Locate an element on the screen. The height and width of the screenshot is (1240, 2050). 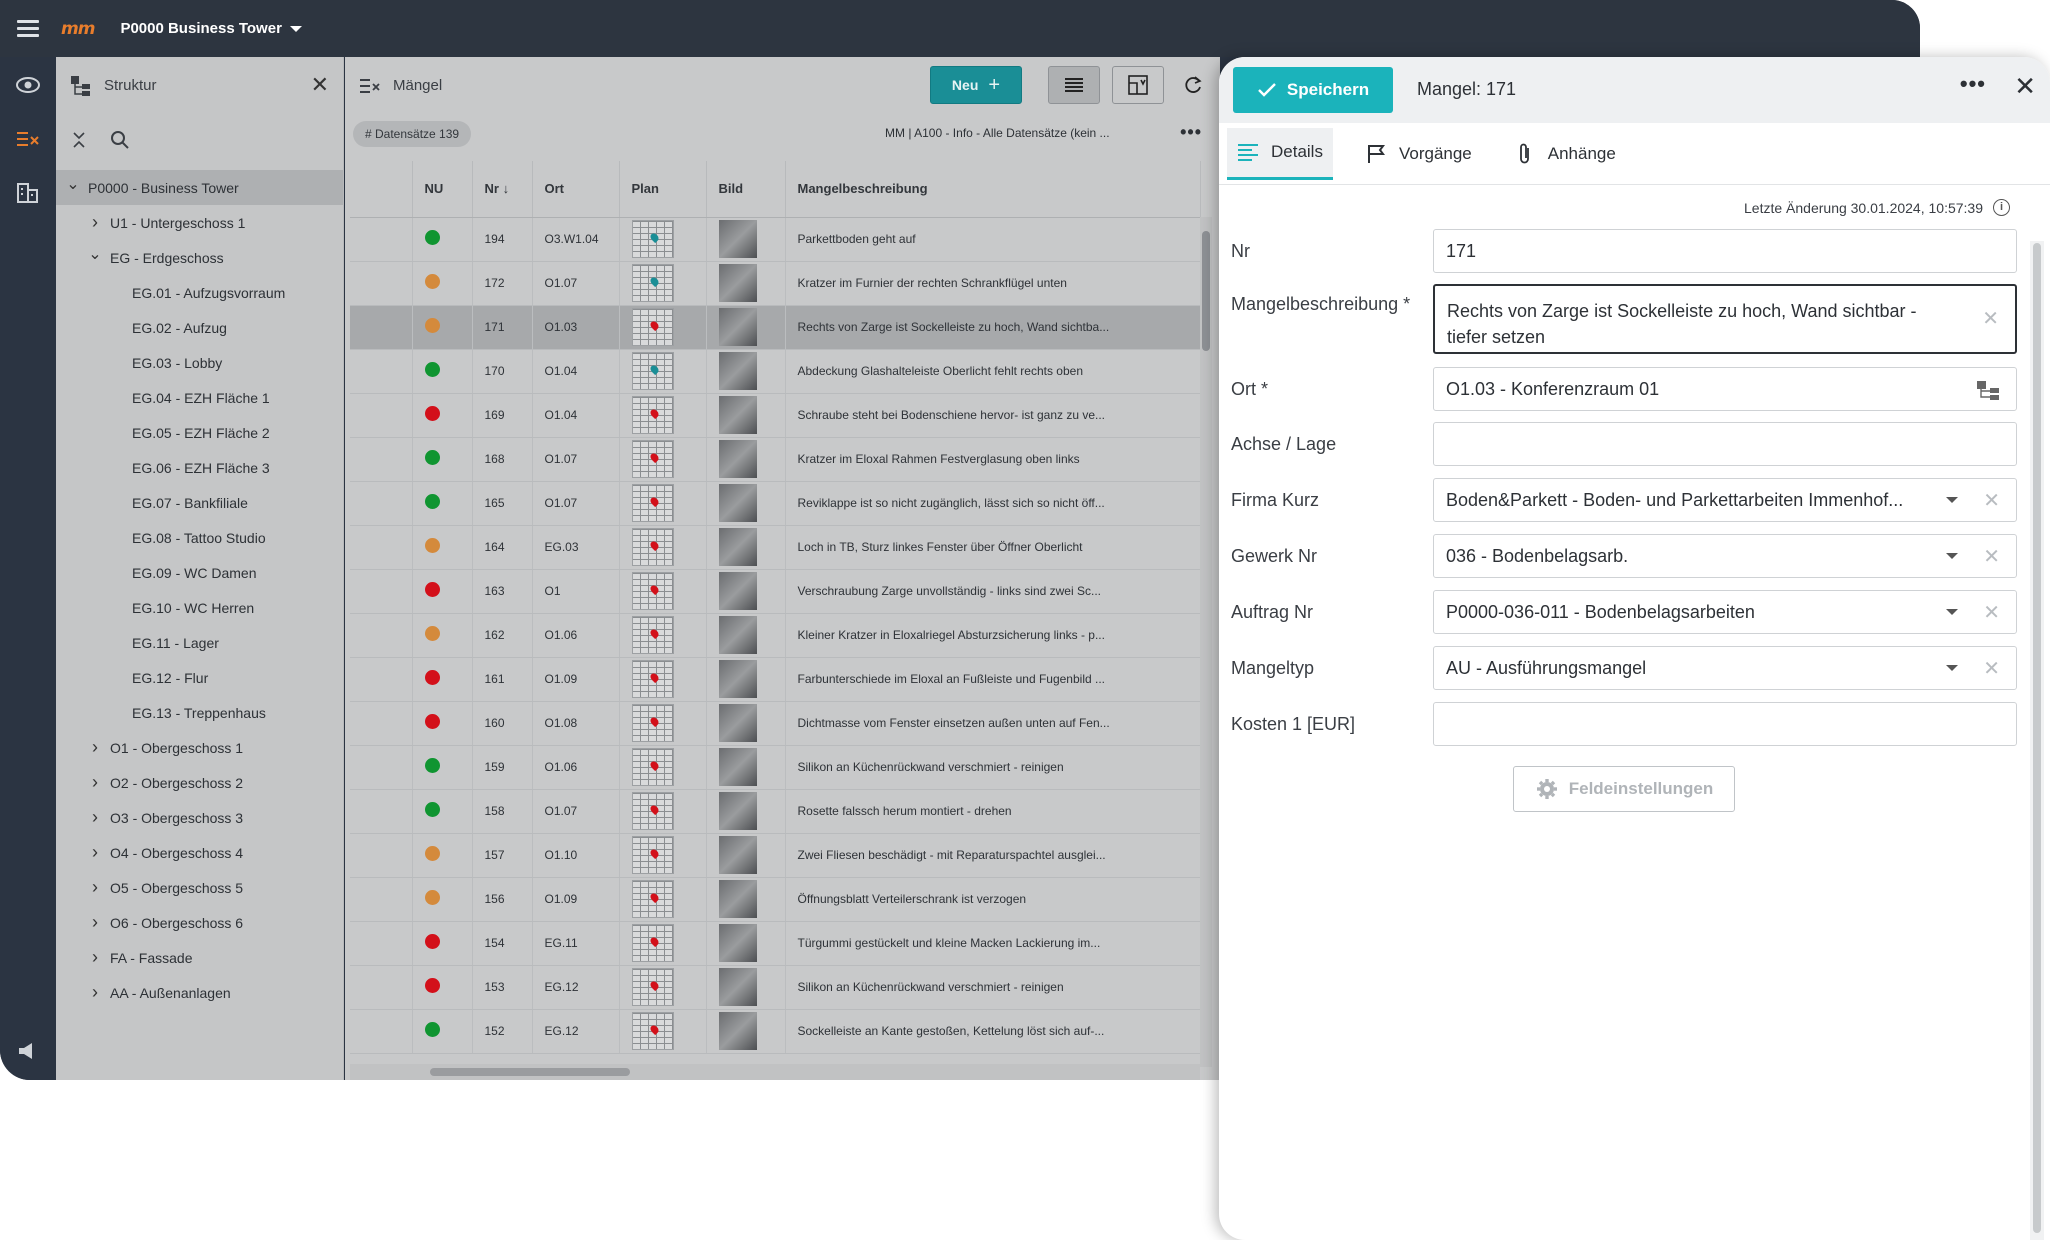
more-icon: ••• is located at coordinates (1191, 132).